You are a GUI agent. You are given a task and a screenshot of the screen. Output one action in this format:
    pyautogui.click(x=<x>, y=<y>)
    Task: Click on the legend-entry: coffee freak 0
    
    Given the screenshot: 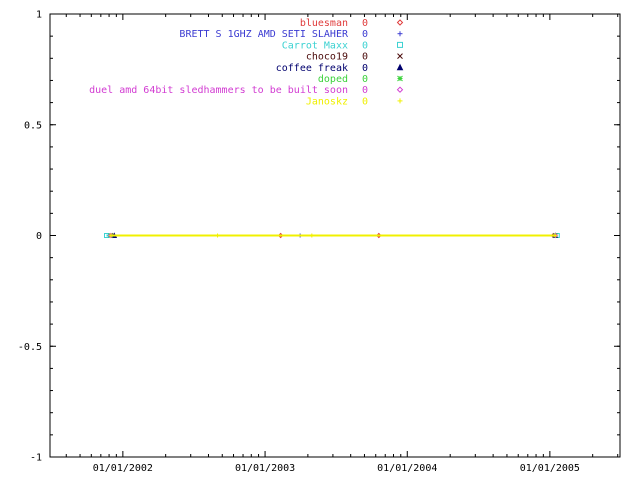 What is the action you would take?
    pyautogui.click(x=340, y=68)
    